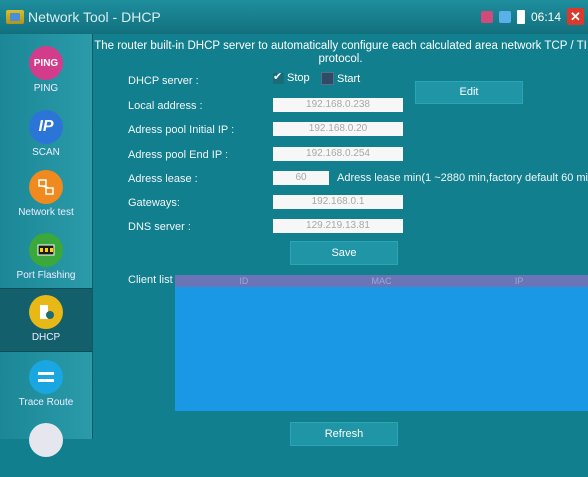 Image resolution: width=588 pixels, height=477 pixels. What do you see at coordinates (545, 16) in the screenshot?
I see `clock: 06:14` at bounding box center [545, 16].